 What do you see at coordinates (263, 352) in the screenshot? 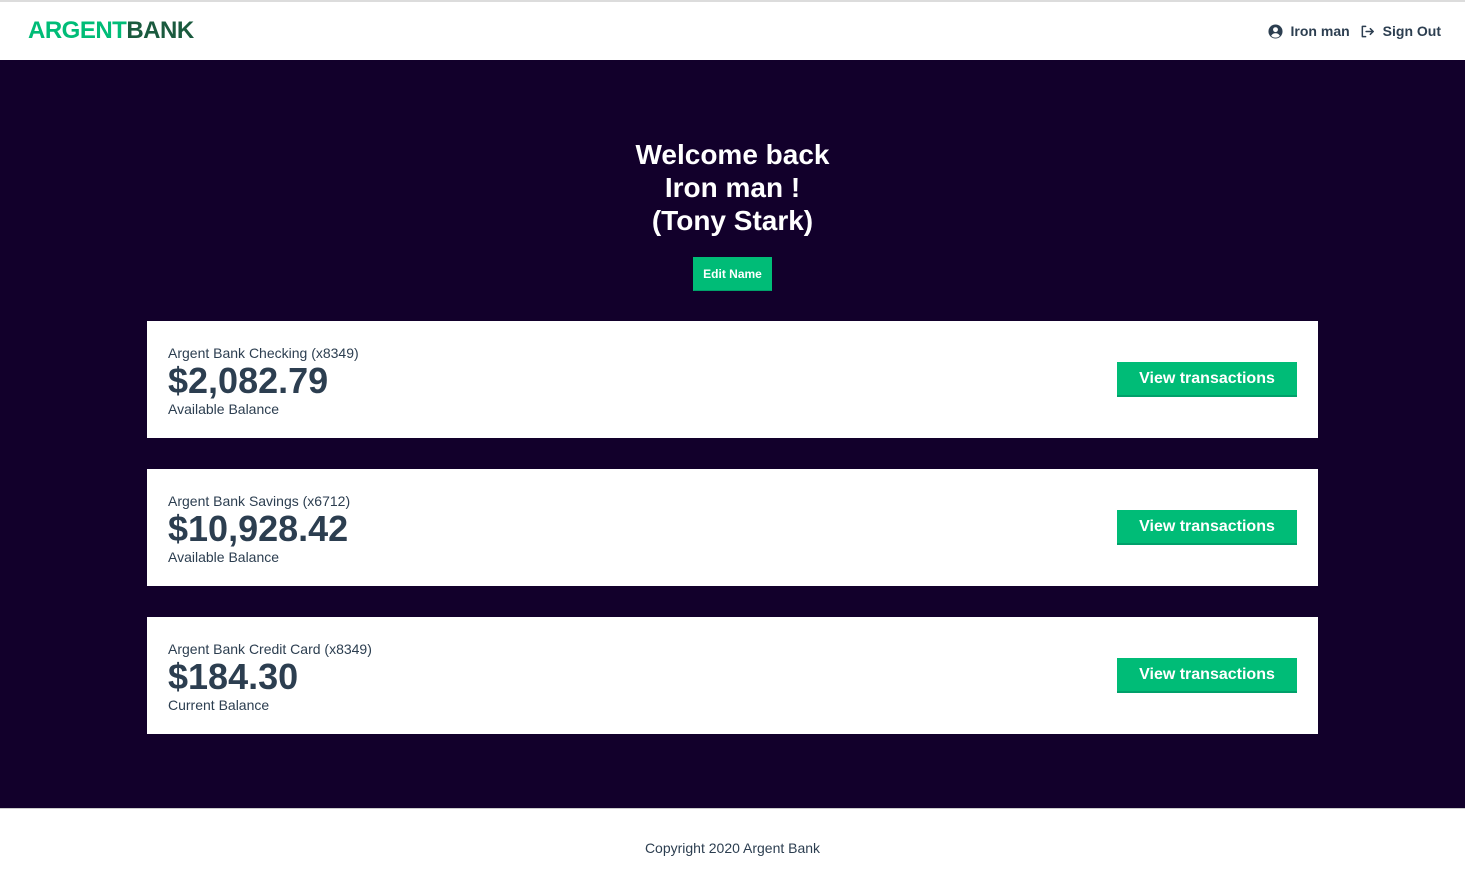
I see `account-title: Argent Bank Checking (x8349)` at bounding box center [263, 352].